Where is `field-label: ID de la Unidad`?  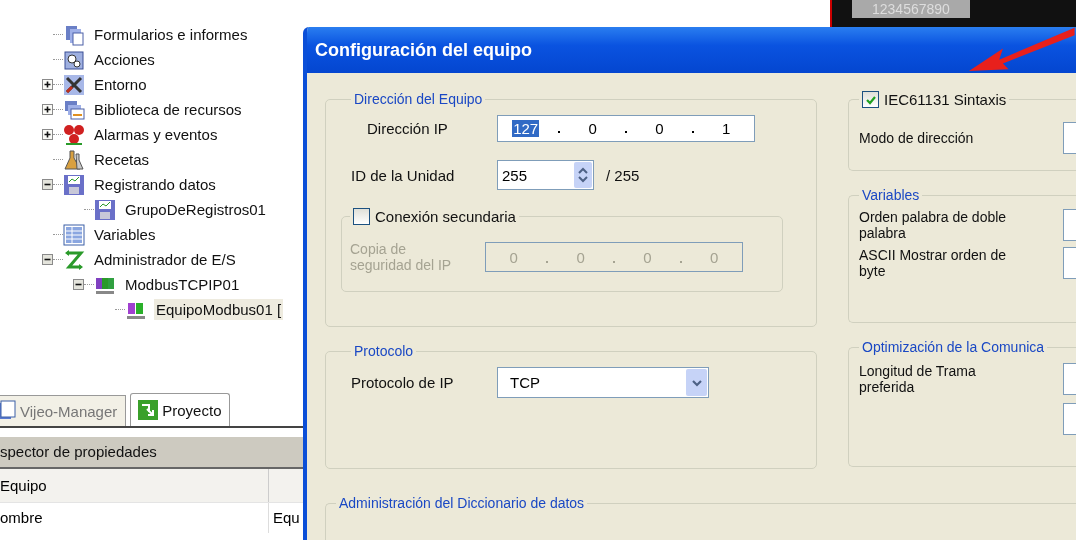 field-label: ID de la Unidad is located at coordinates (403, 175).